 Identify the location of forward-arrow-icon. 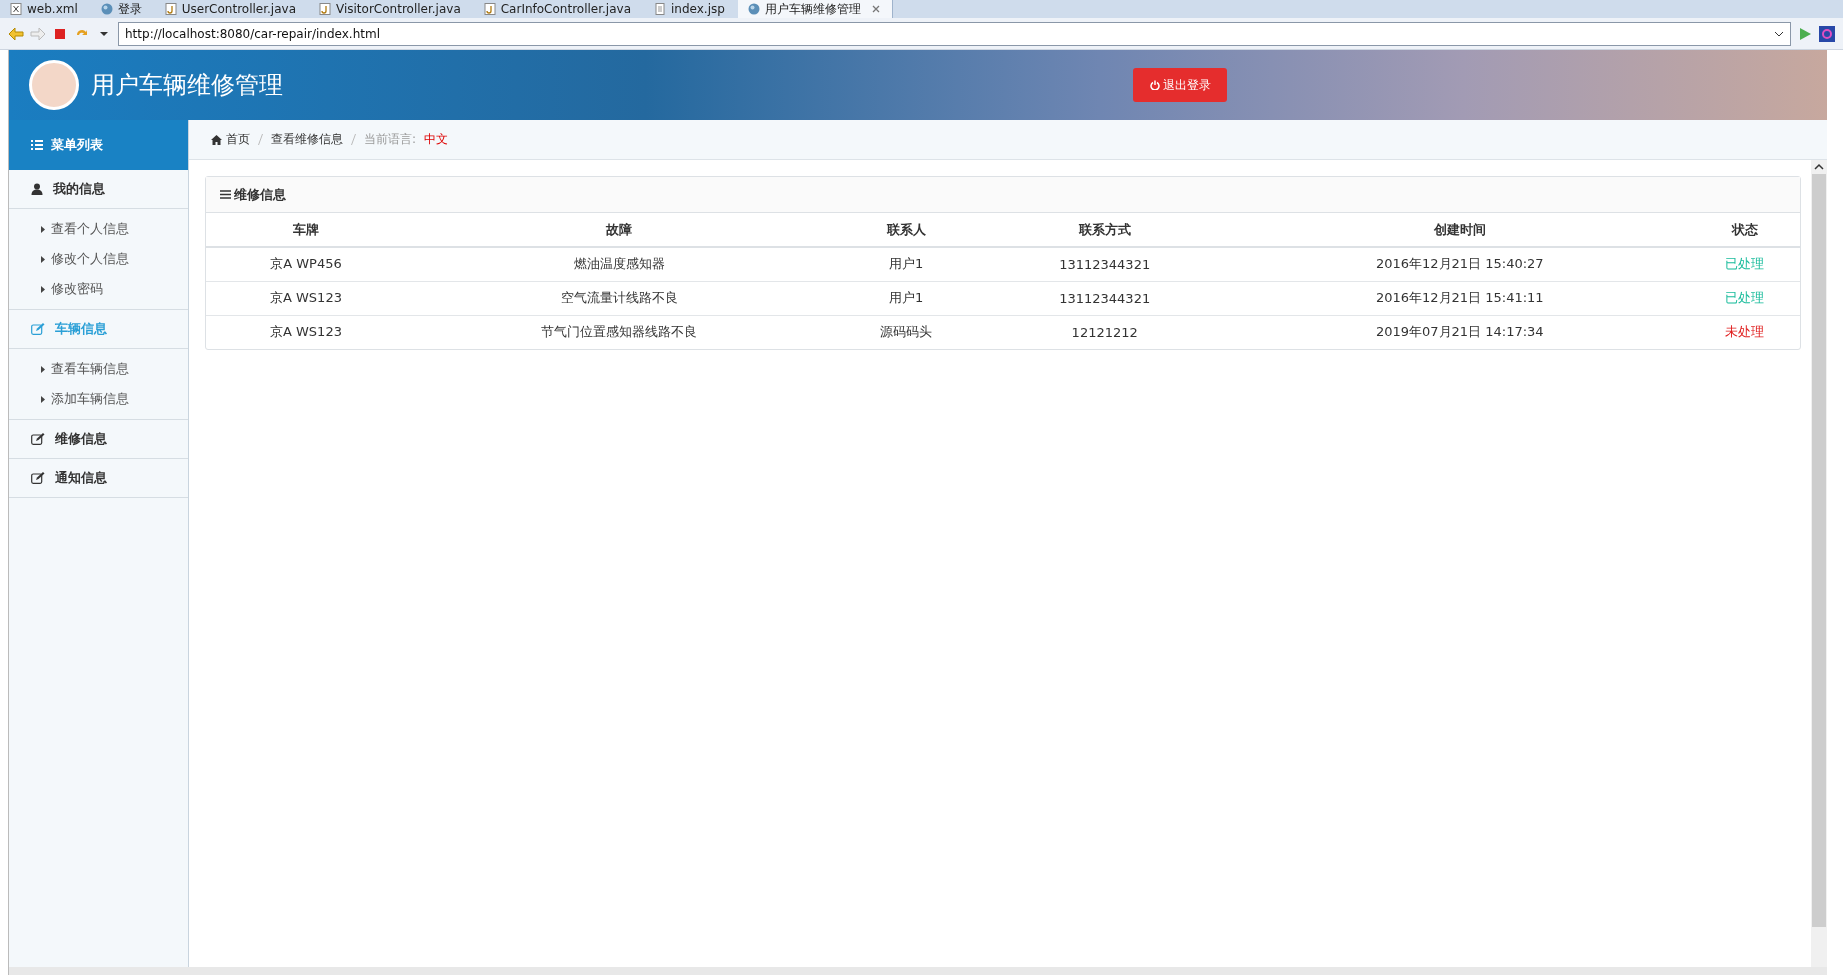
(38, 33).